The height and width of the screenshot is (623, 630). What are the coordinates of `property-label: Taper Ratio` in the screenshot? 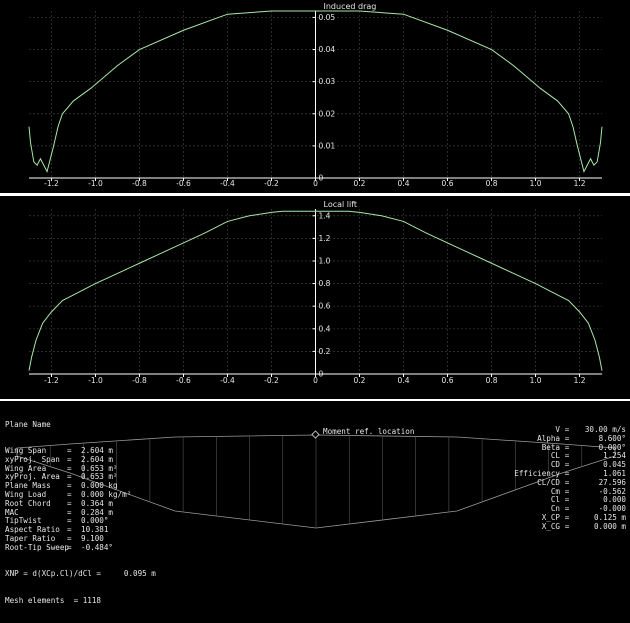 It's located at (30, 538).